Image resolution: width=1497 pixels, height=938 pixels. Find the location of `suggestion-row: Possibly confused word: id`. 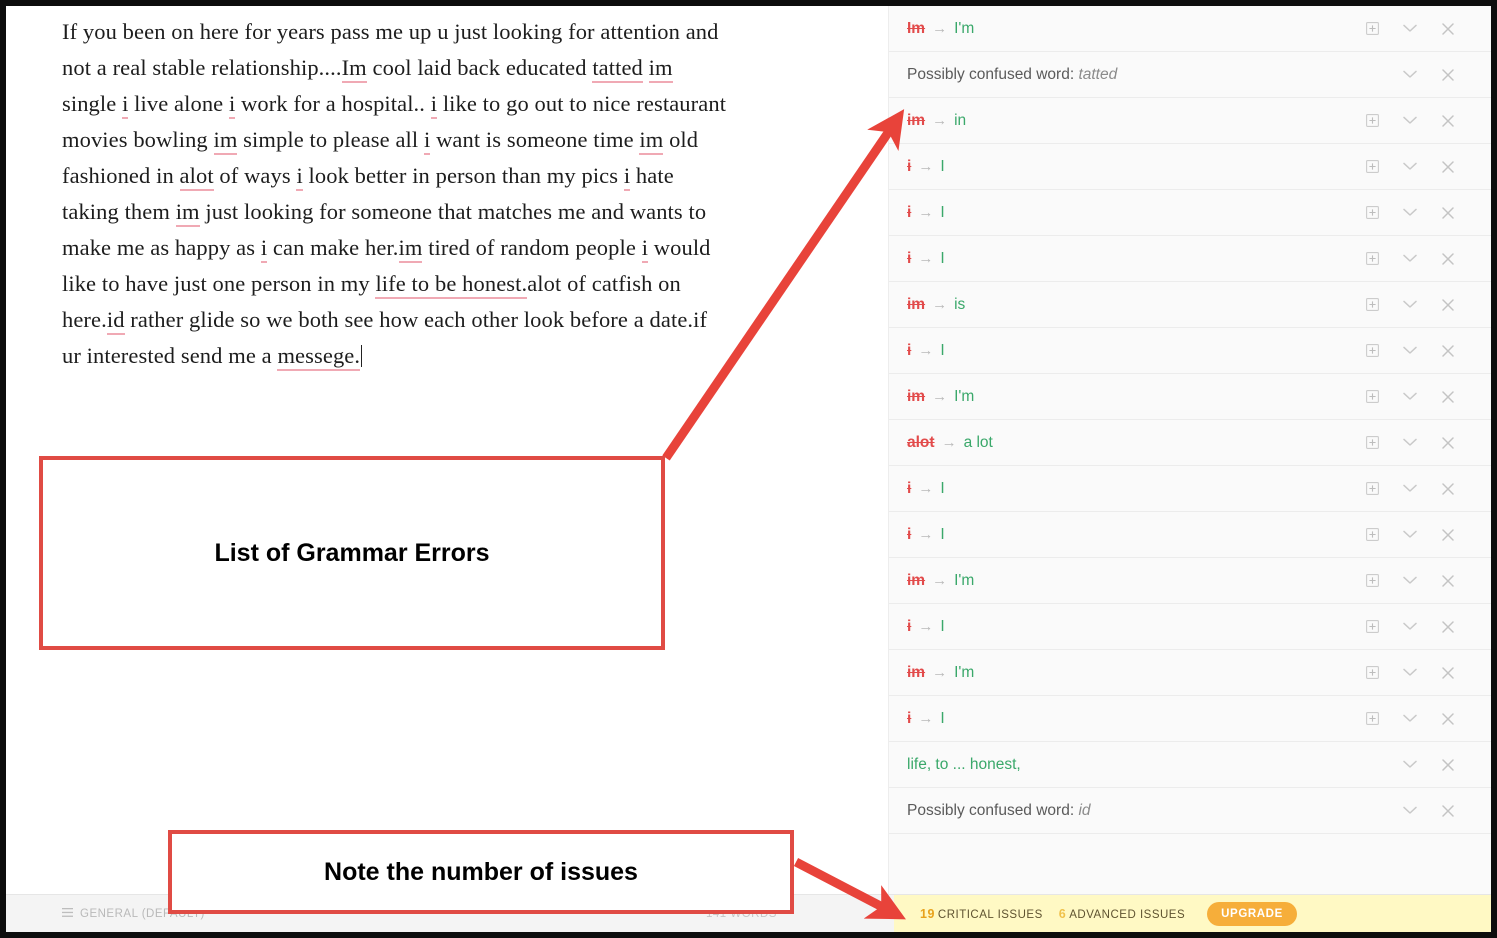

suggestion-row: Possibly confused word: id is located at coordinates (1190, 811).